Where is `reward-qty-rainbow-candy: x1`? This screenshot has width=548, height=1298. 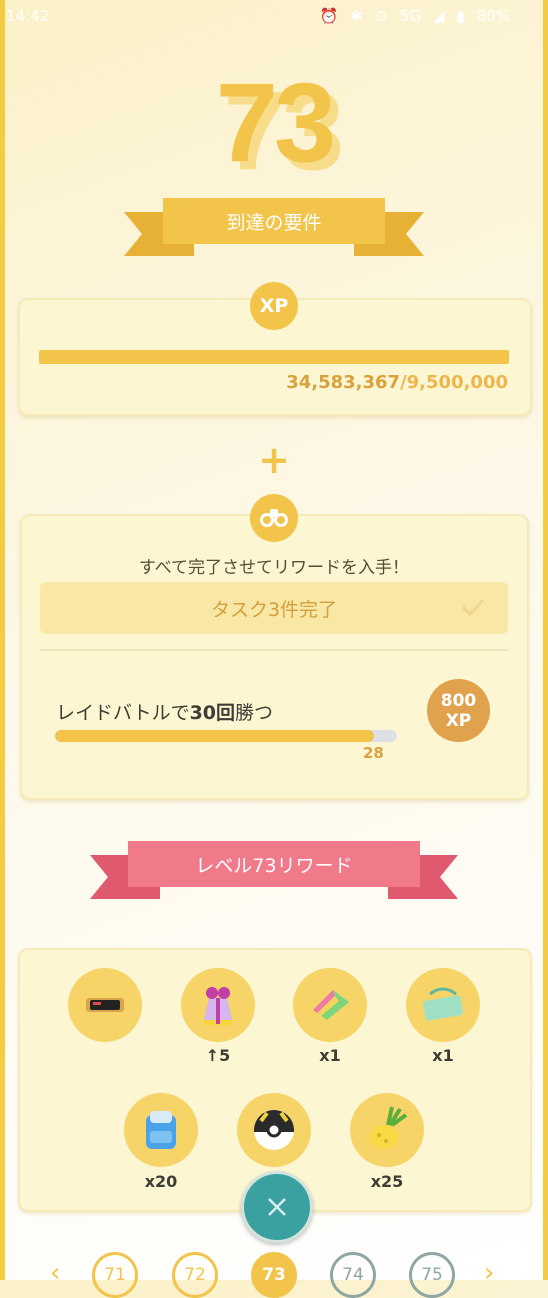 reward-qty-rainbow-candy: x1 is located at coordinates (330, 1055).